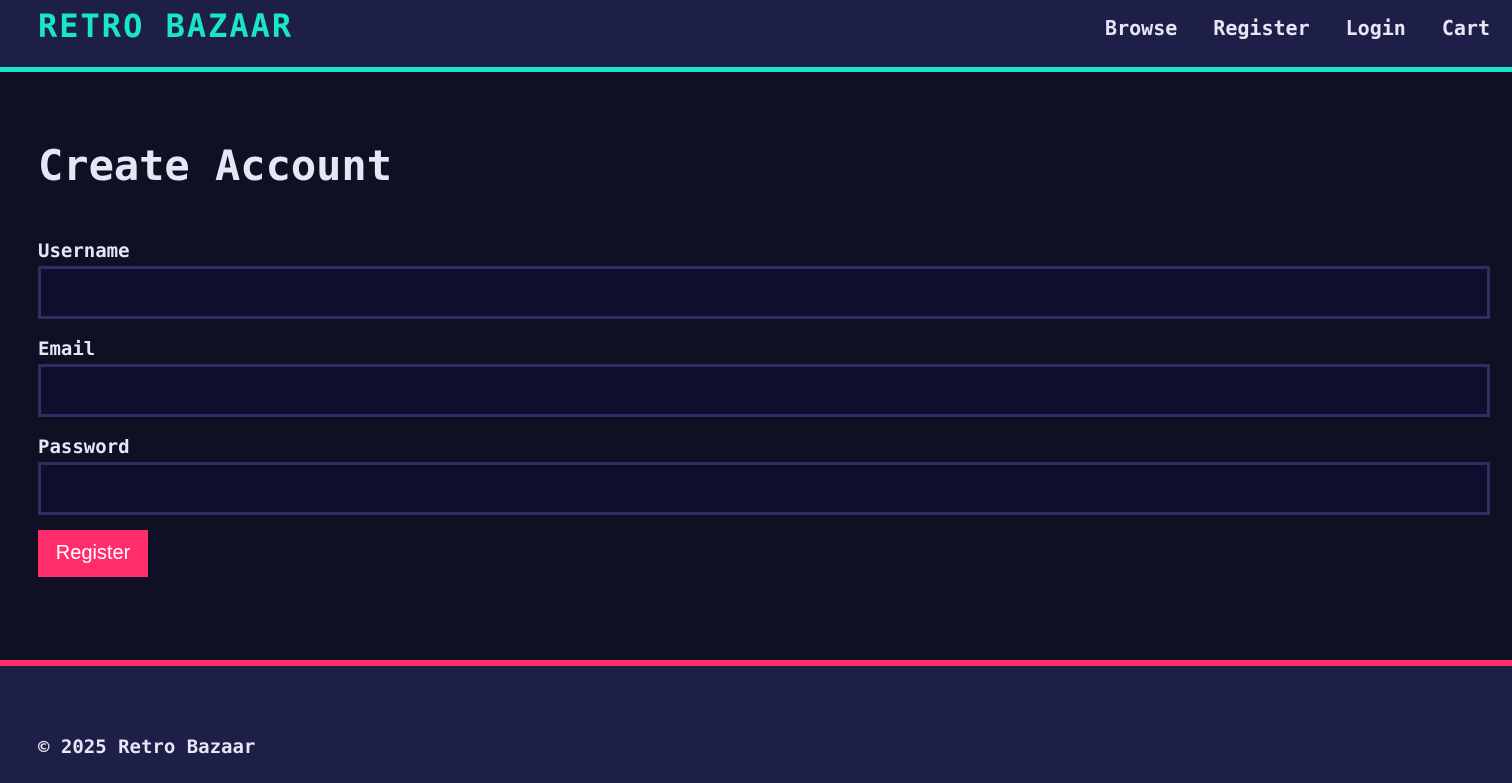 The image size is (1512, 783). I want to click on site-header: RETRO BAZAAR Browse Register Login Cart, so click(756, 36).